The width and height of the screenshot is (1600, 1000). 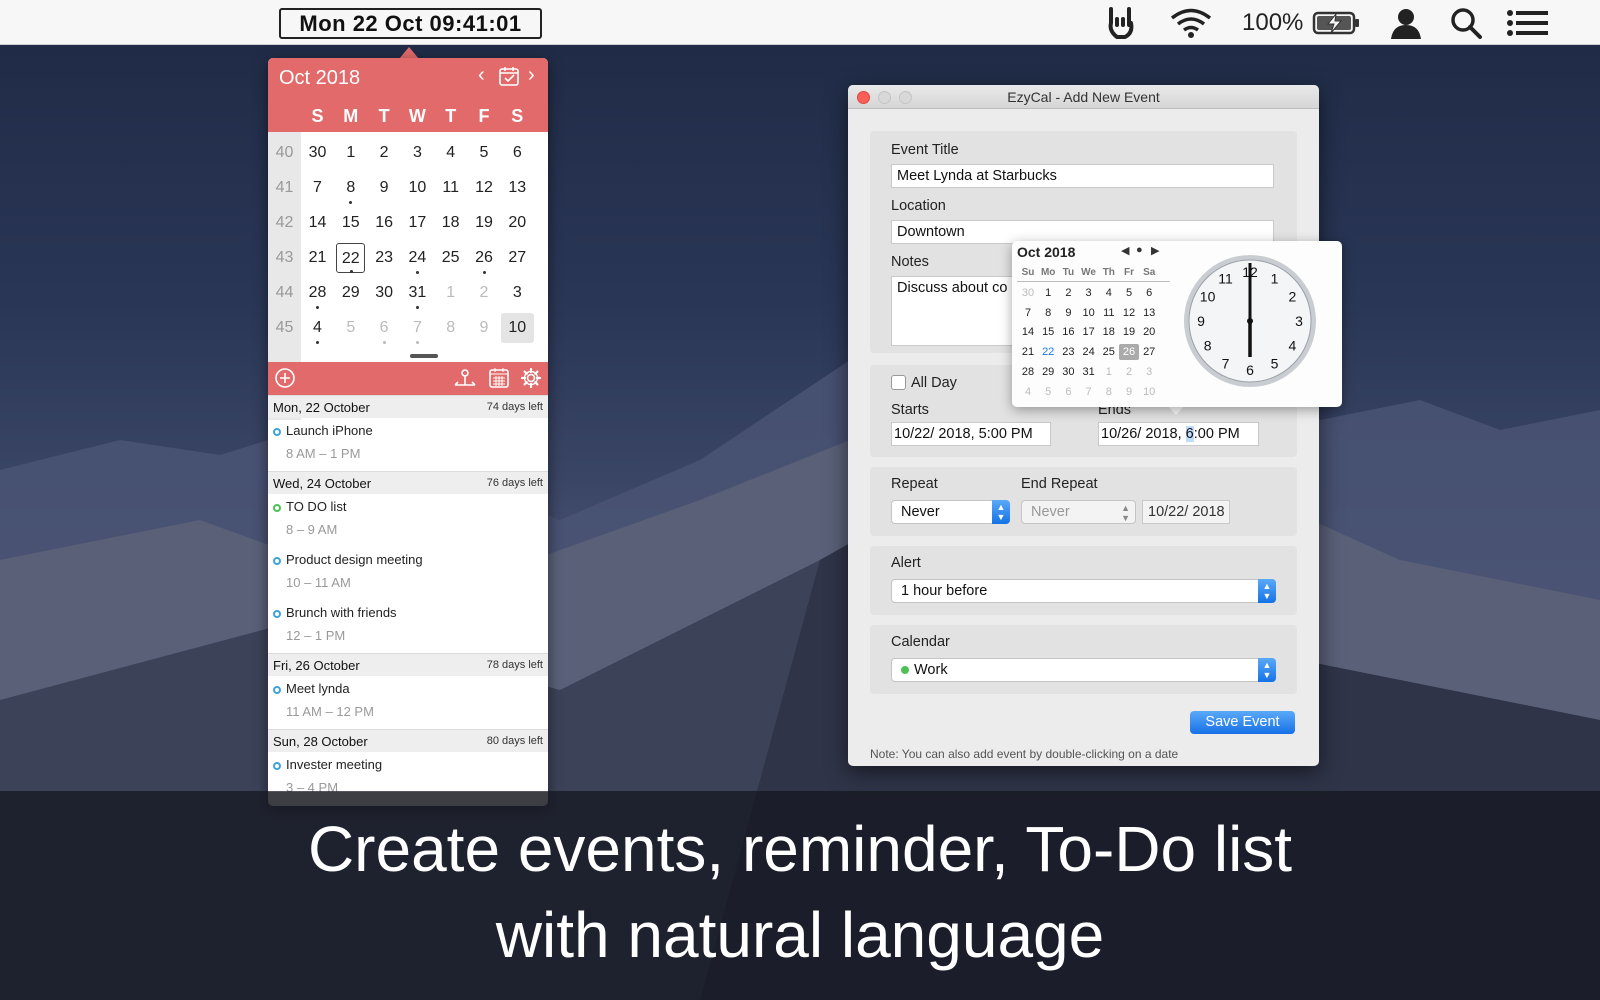 I want to click on mini-calendar-day: 3, so click(x=1089, y=293).